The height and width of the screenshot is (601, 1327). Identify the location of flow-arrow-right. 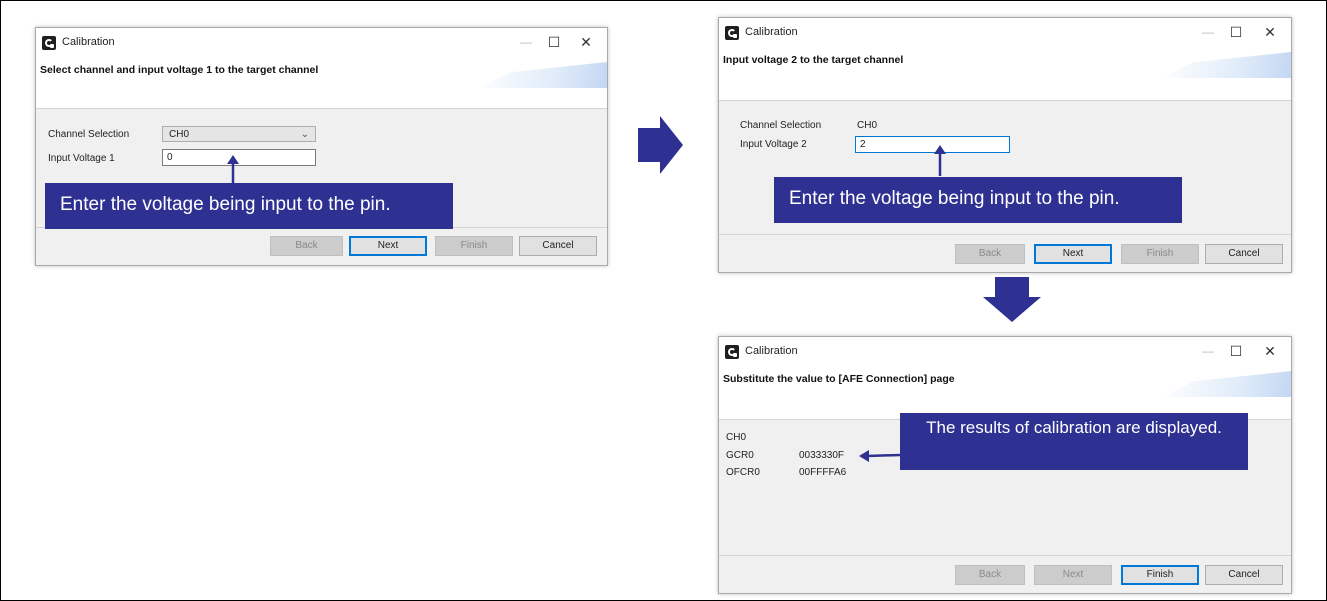
(660, 145).